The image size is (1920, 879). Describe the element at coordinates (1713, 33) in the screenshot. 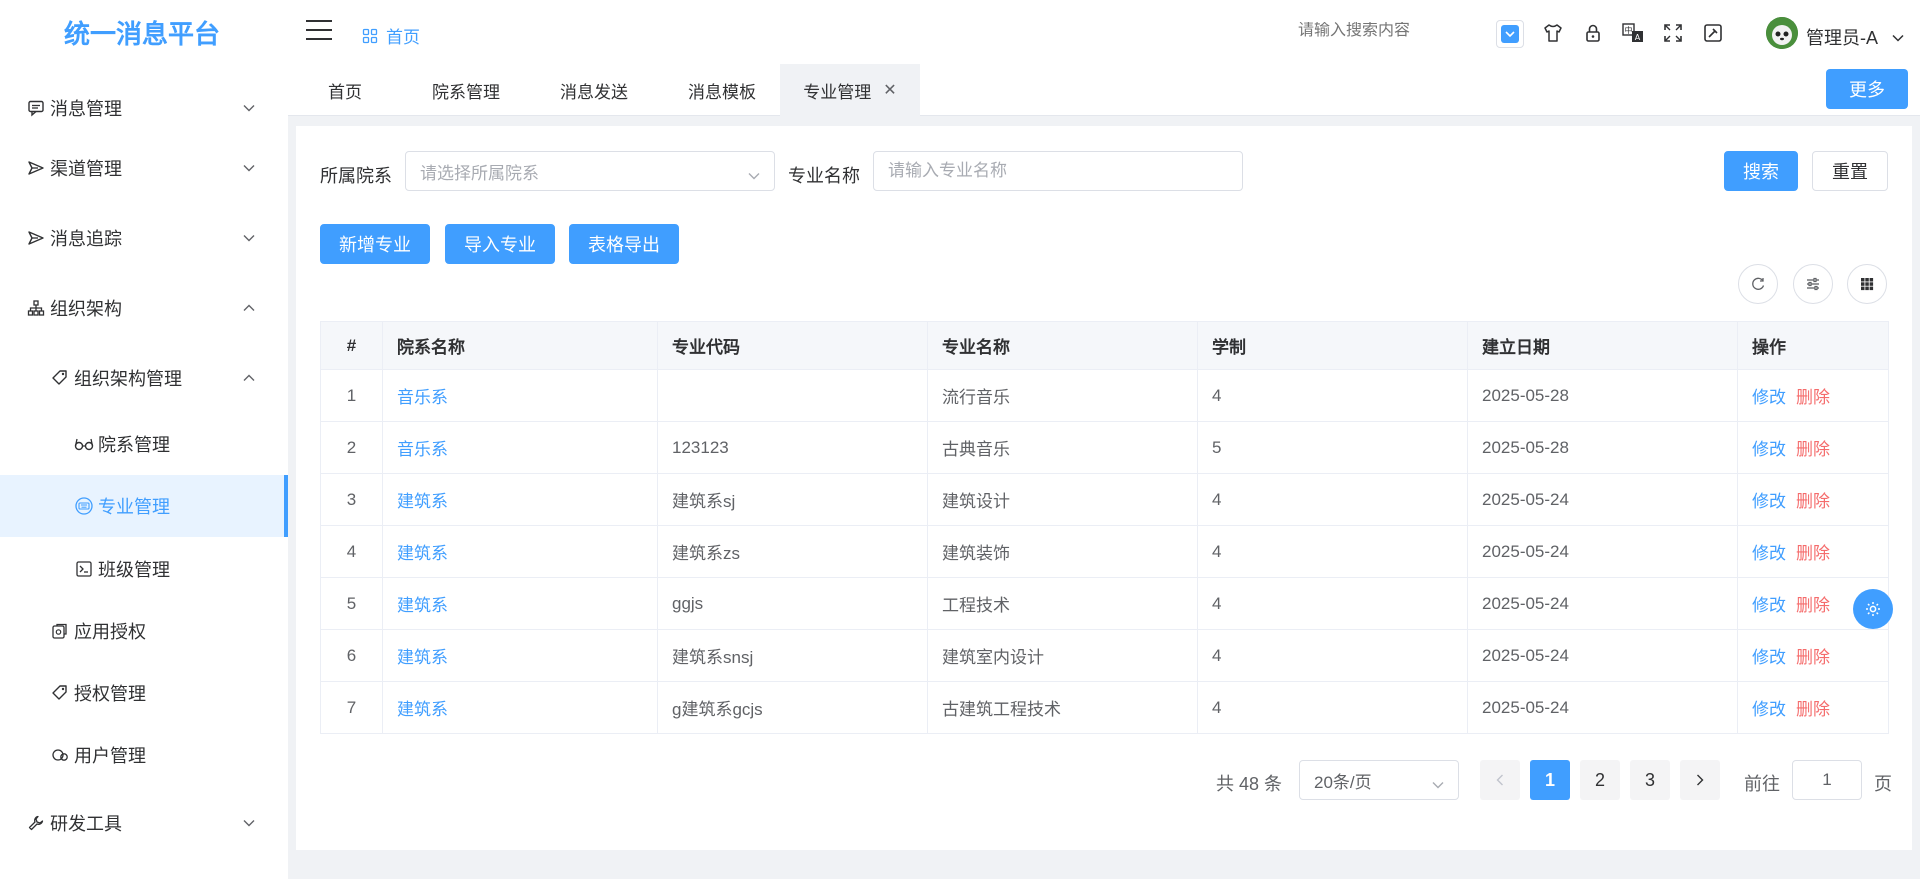

I see `tools-icon` at that location.